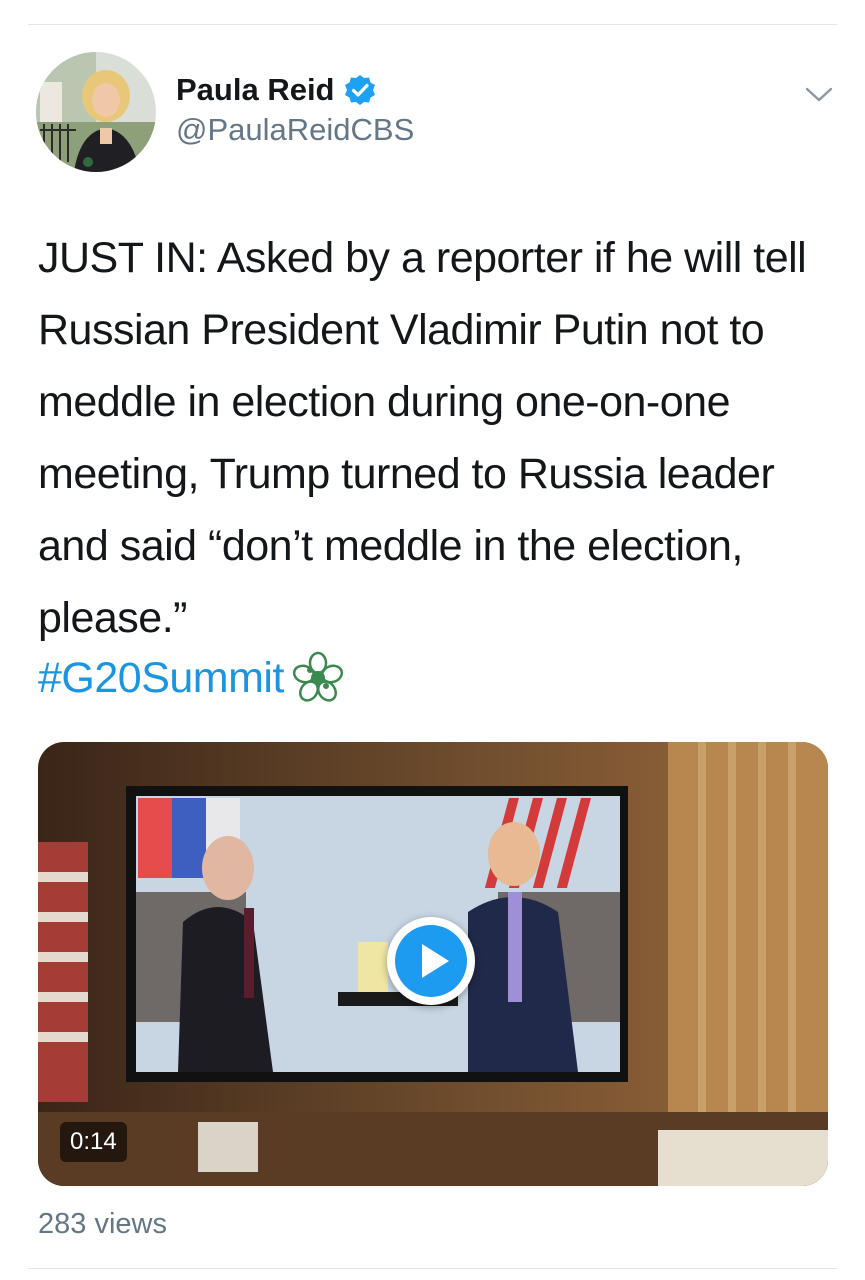  Describe the element at coordinates (295, 130) in the screenshot. I see `author-handle: @PaulaReidCBS` at that location.